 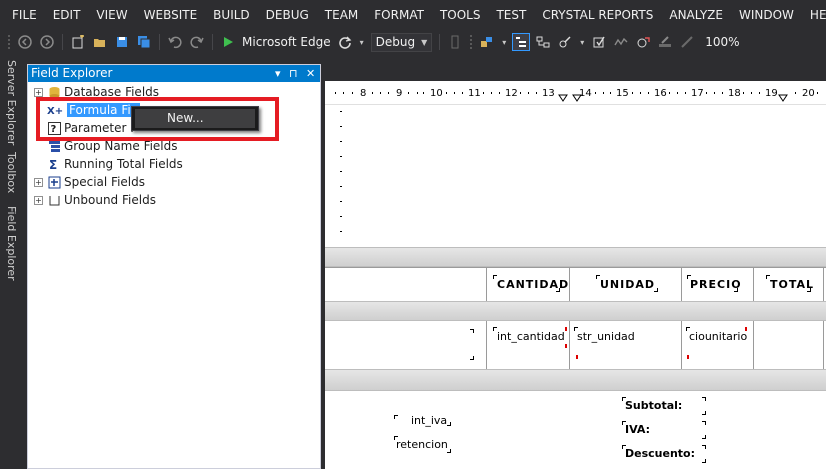 I want to click on menu-debug: DEBUG, so click(x=287, y=15).